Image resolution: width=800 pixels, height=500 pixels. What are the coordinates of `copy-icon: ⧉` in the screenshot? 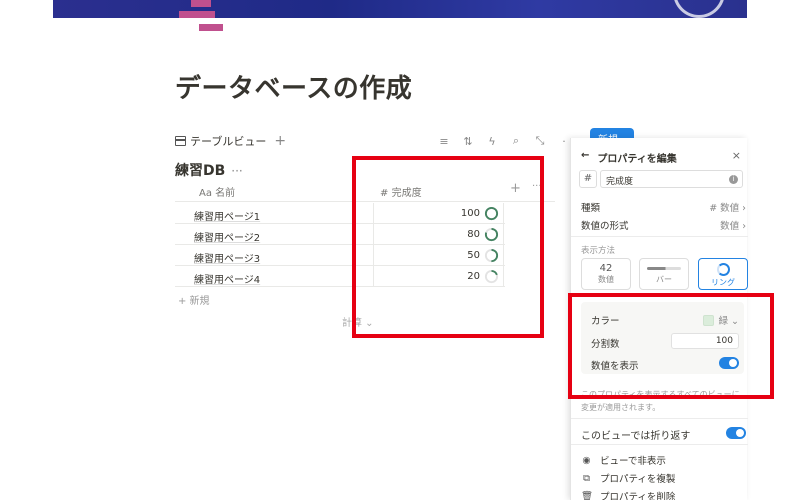 It's located at (586, 478).